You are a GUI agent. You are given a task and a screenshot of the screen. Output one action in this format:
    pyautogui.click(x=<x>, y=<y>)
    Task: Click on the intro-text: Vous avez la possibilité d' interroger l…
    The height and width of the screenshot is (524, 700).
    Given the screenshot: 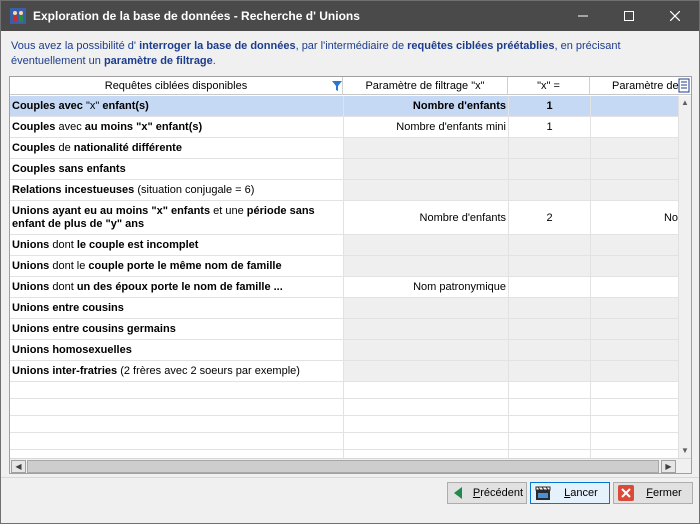 What is the action you would take?
    pyautogui.click(x=351, y=54)
    